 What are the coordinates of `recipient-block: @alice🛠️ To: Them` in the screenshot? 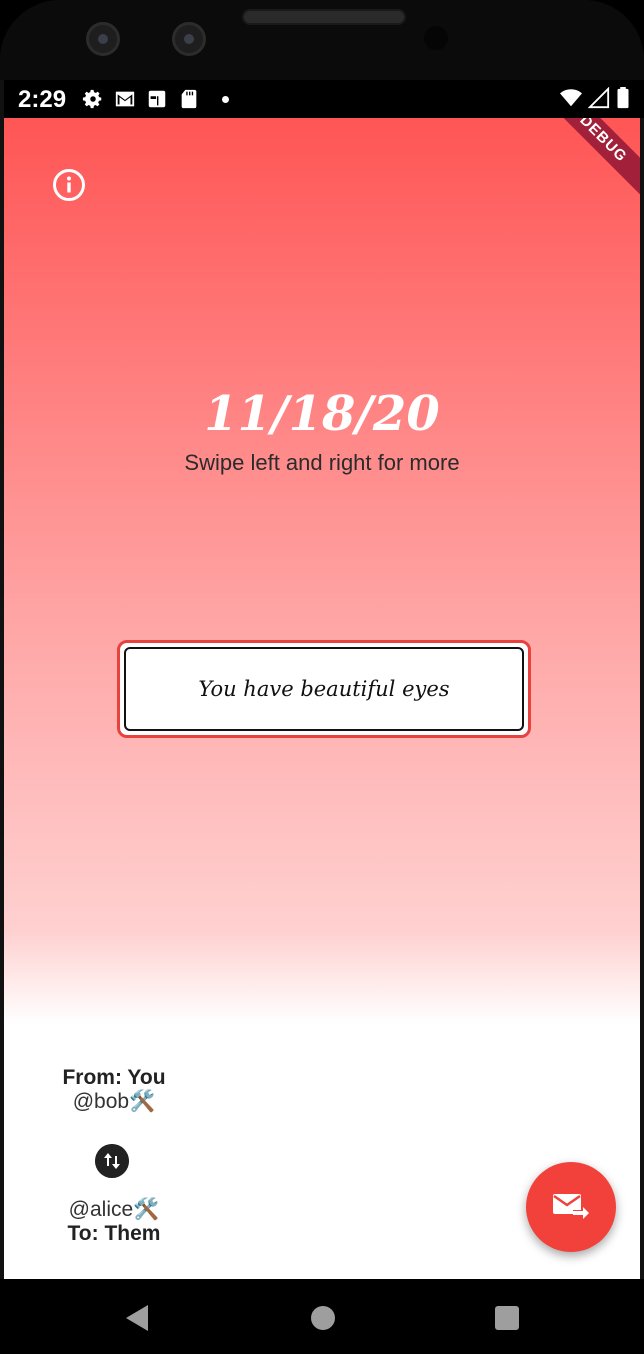 It's located at (114, 1222).